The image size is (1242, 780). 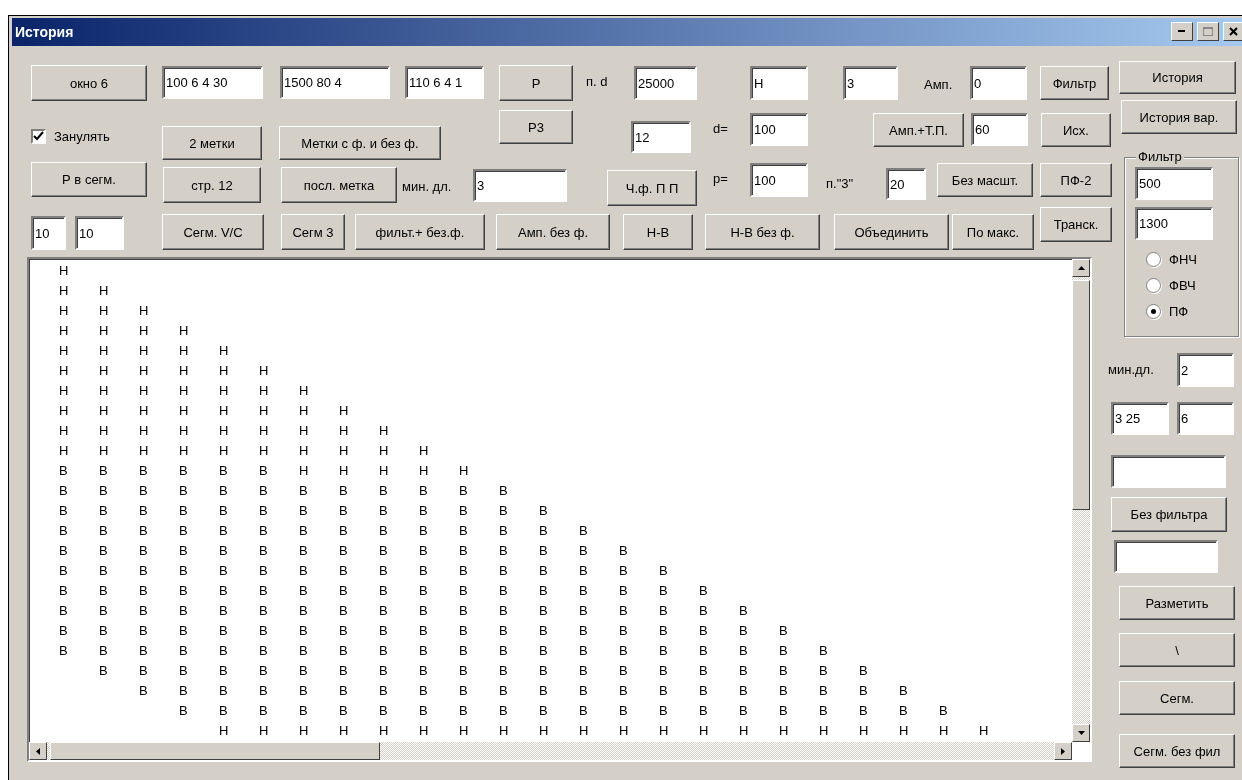 I want to click on scroll-right-button, so click(x=1063, y=751).